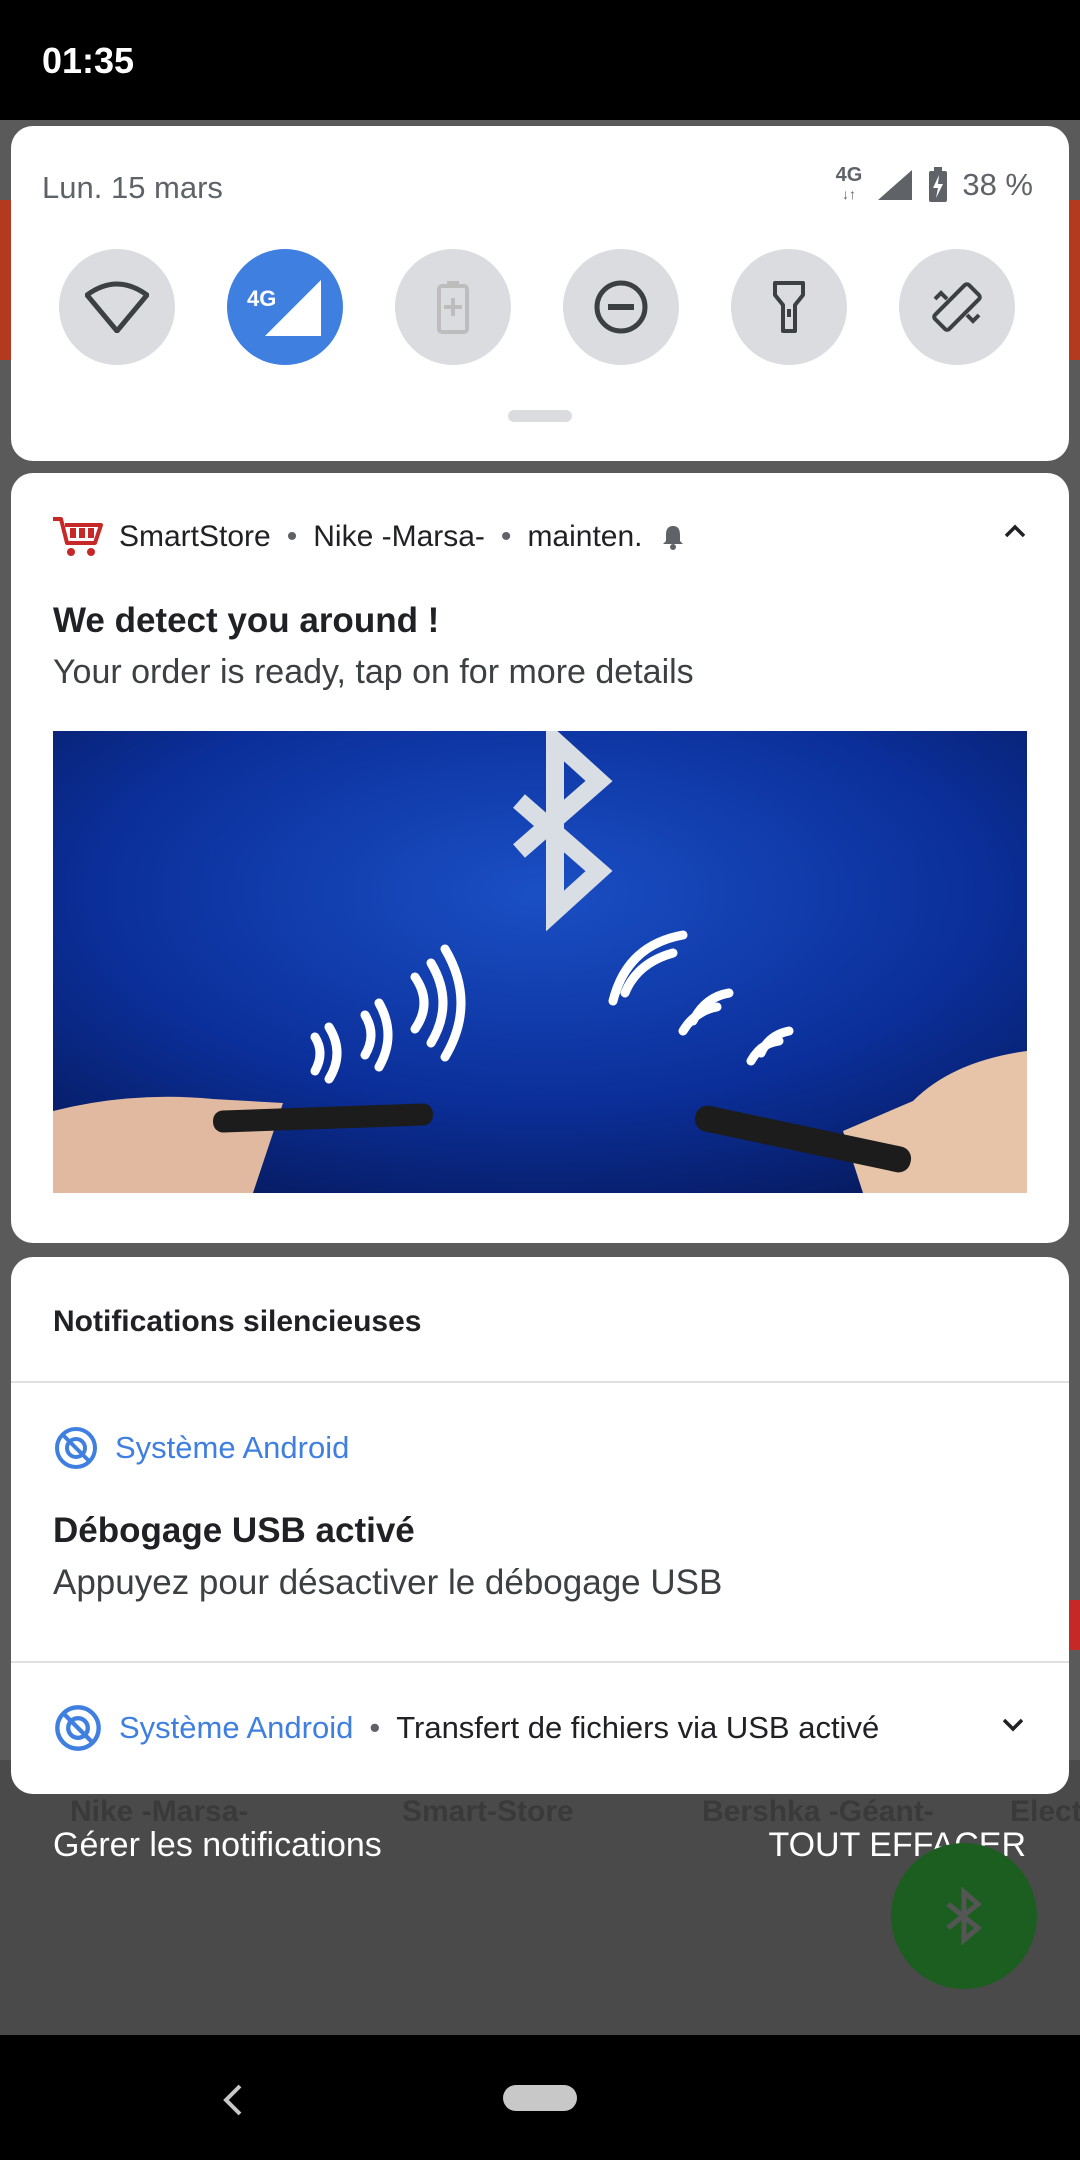 The image size is (1080, 2160). I want to click on notification-title: We detect you around !, so click(246, 620).